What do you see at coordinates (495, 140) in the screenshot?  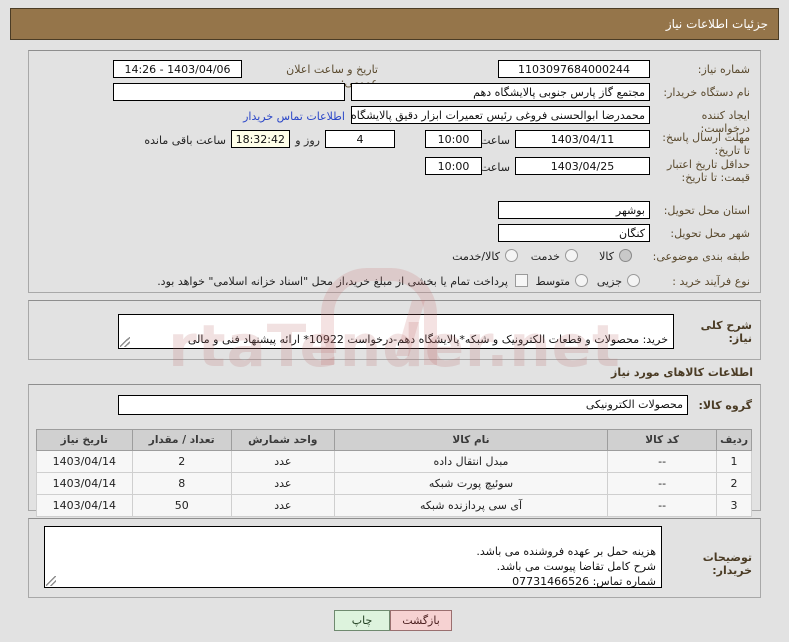 I see `response-deadline-time-label: ساعت` at bounding box center [495, 140].